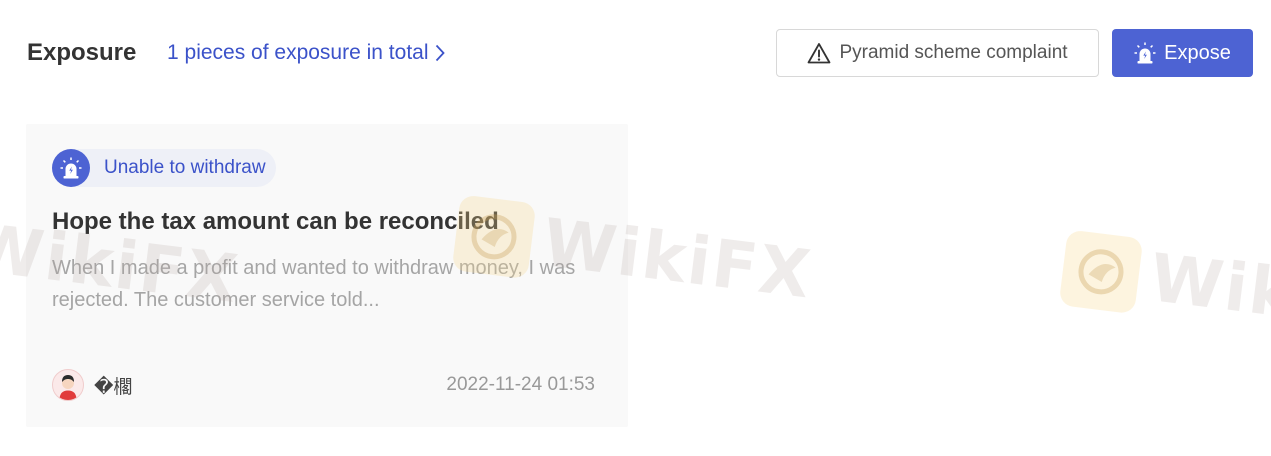 The height and width of the screenshot is (456, 1271). I want to click on user-avatar-icon, so click(68, 387).